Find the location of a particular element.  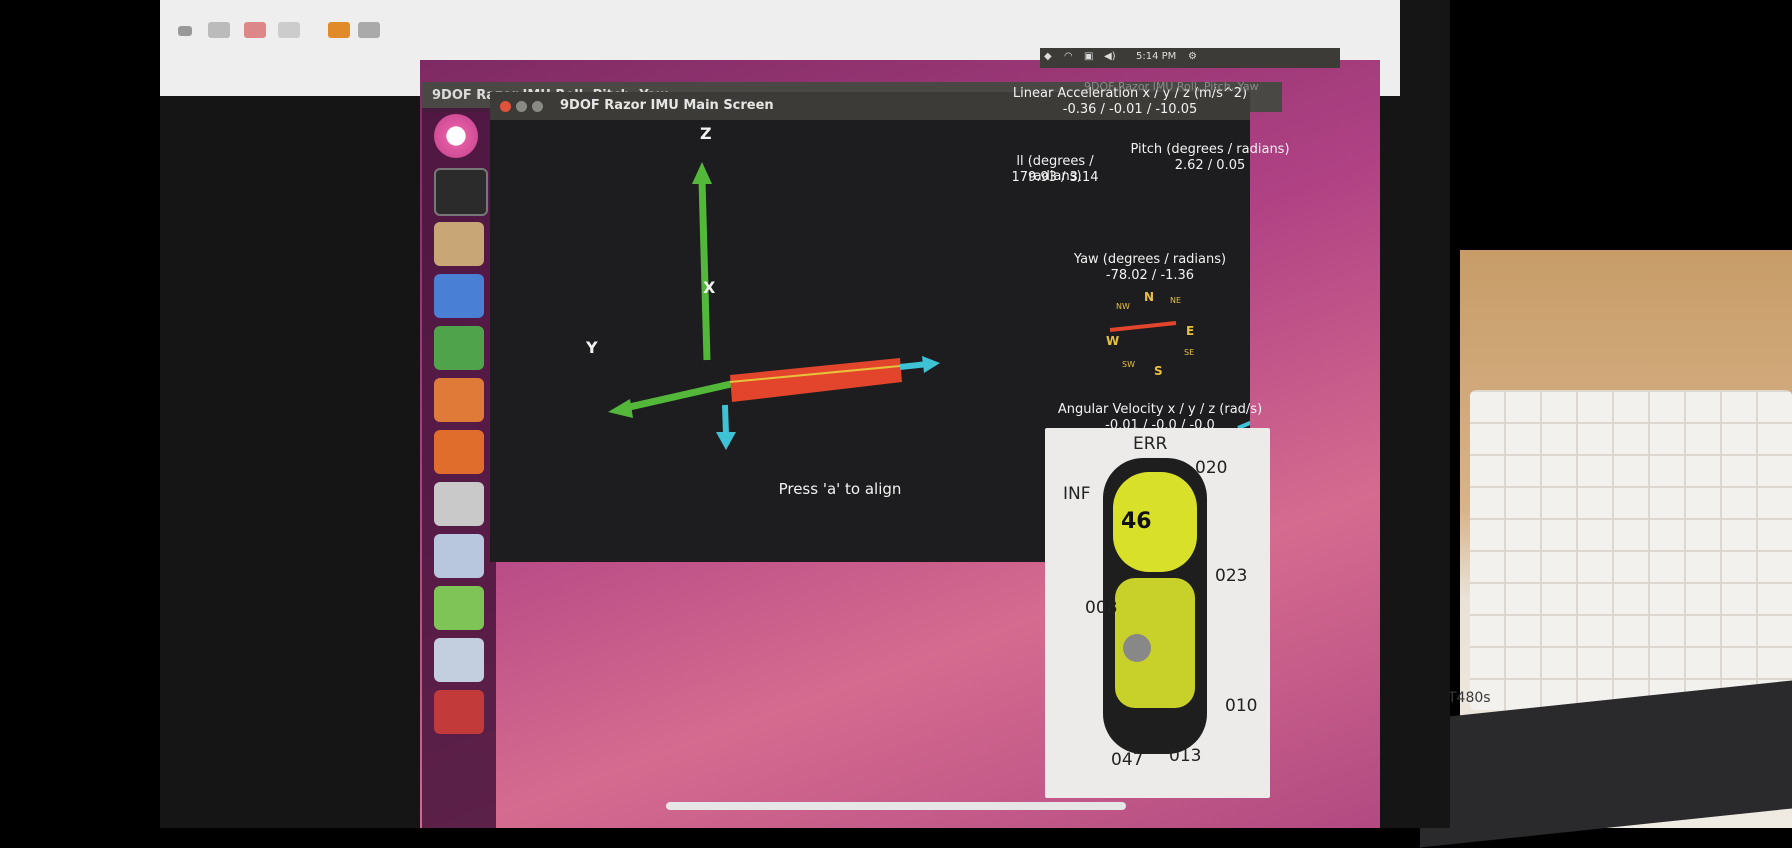

close-icon is located at coordinates (505, 106).